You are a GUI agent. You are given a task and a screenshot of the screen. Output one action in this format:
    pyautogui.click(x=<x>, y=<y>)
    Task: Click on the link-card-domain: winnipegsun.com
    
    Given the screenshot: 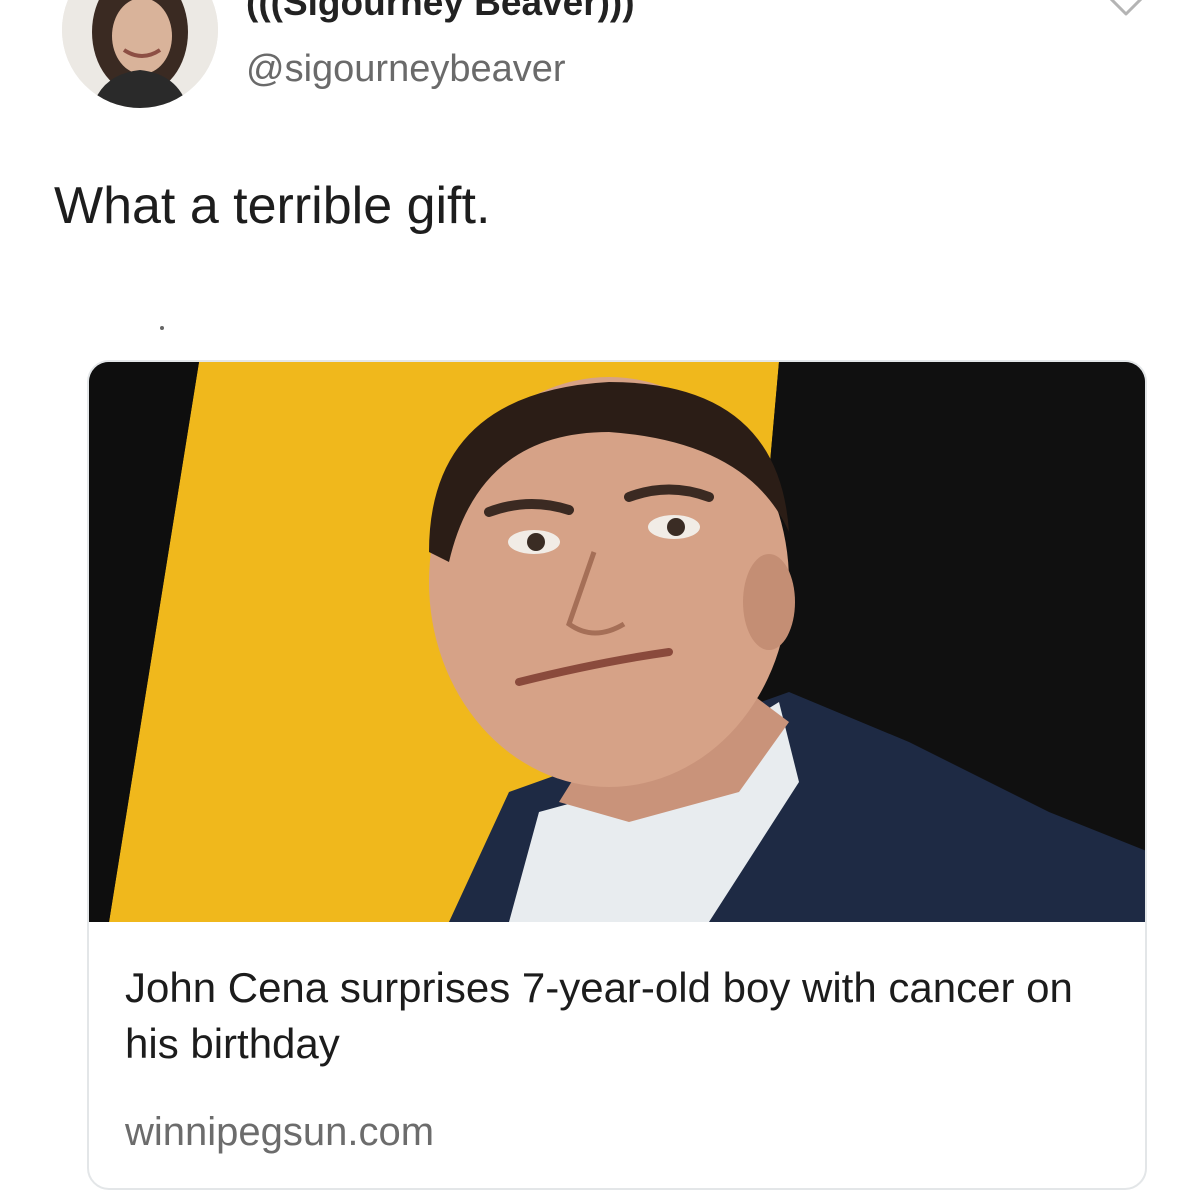 What is the action you would take?
    pyautogui.click(x=279, y=1132)
    